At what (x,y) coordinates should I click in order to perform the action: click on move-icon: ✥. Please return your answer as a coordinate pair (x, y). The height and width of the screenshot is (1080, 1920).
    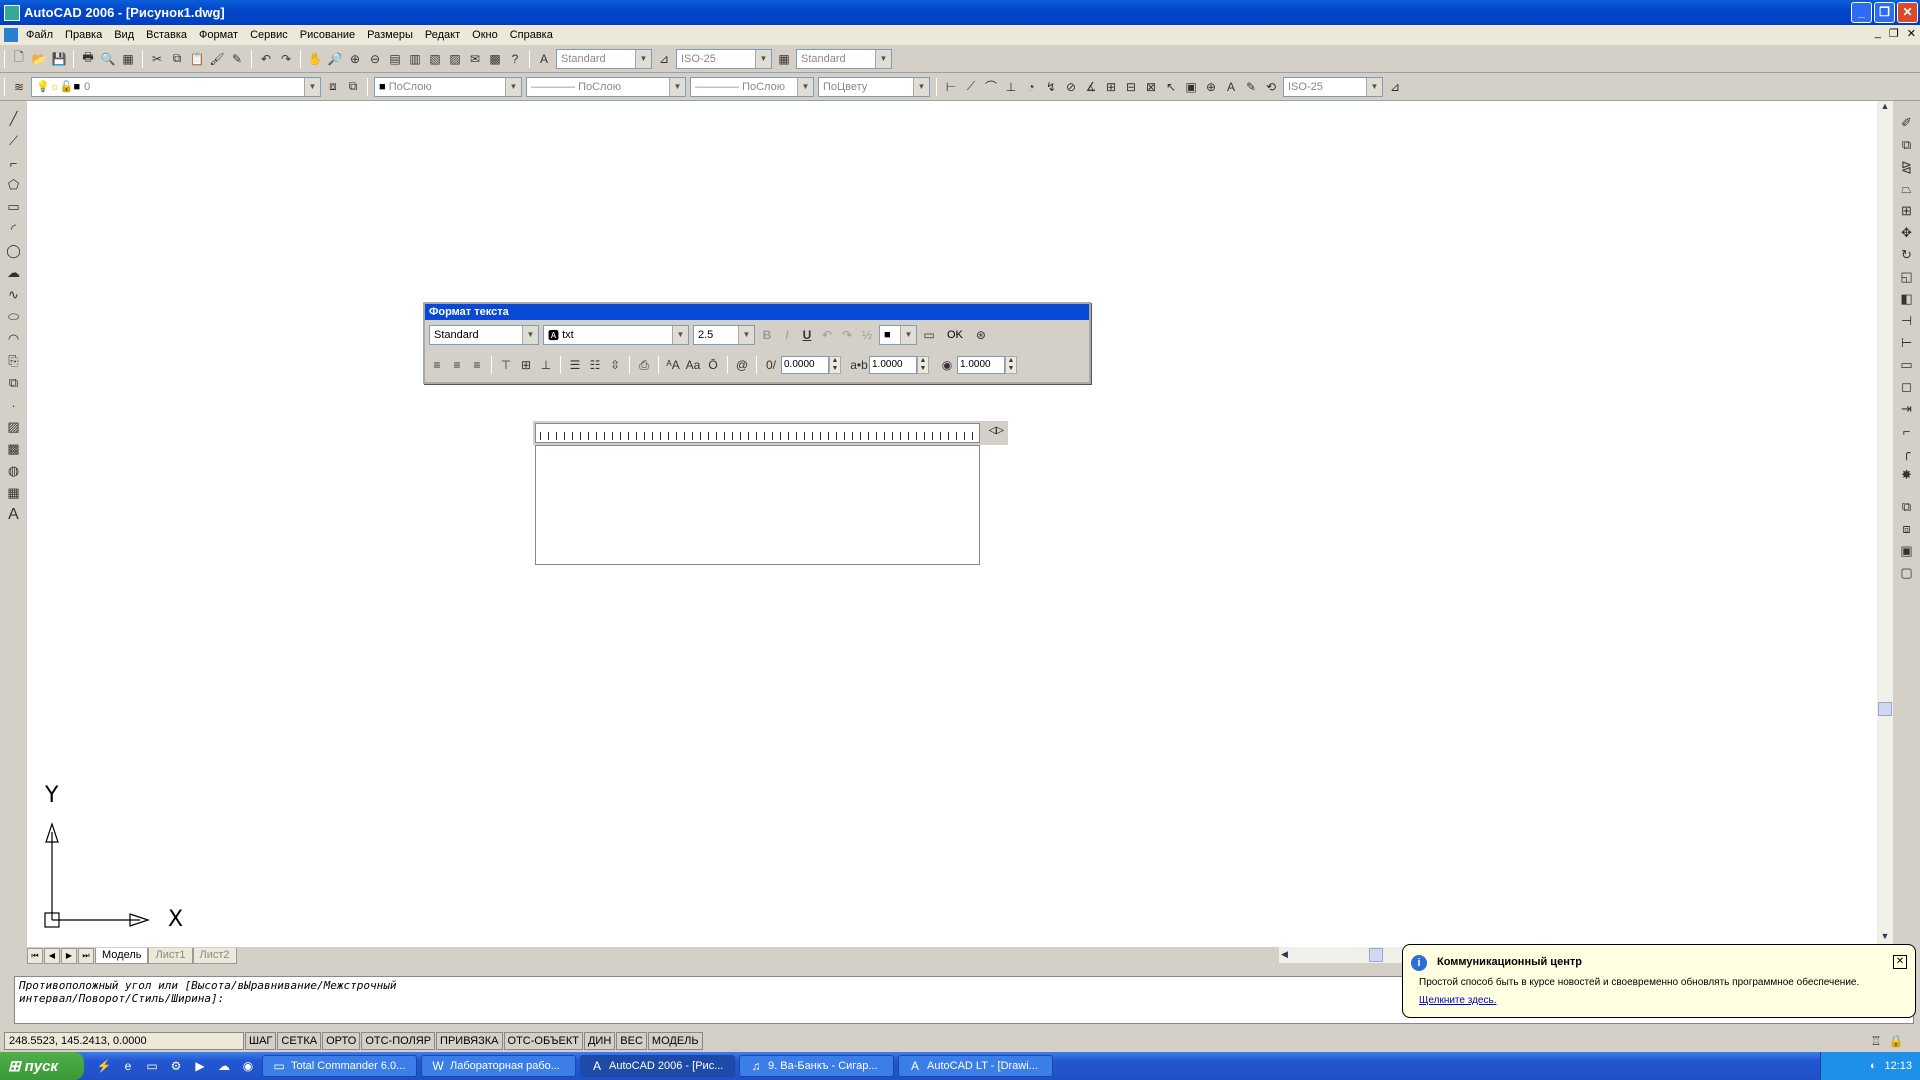
    Looking at the image, I should click on (1907, 233).